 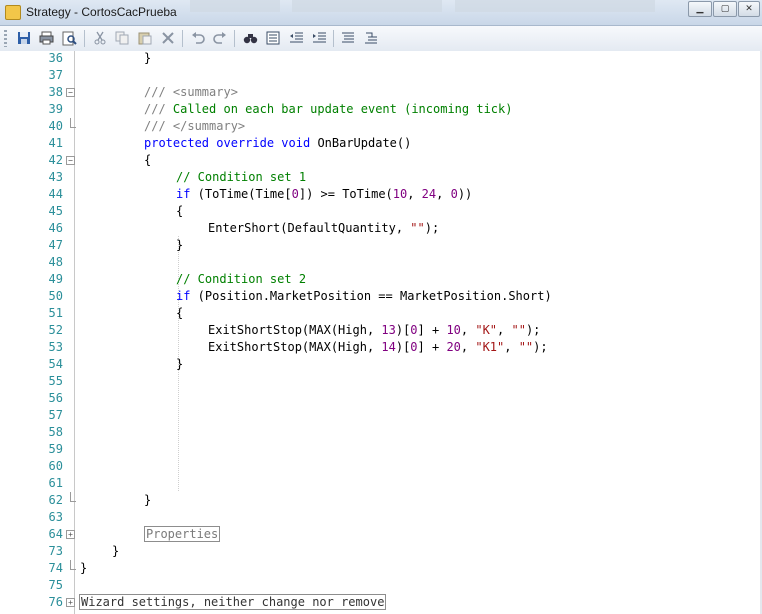 What do you see at coordinates (101, 12) in the screenshot?
I see `window-title: Strategy - CortosCacPrueba` at bounding box center [101, 12].